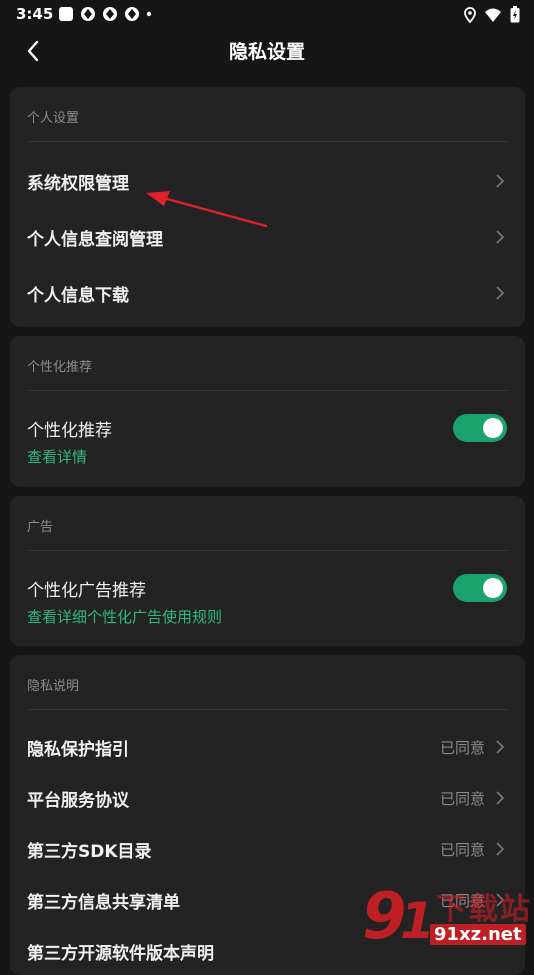 Image resolution: width=534 pixels, height=975 pixels. I want to click on row-label: 个人信息下载, so click(78, 296).